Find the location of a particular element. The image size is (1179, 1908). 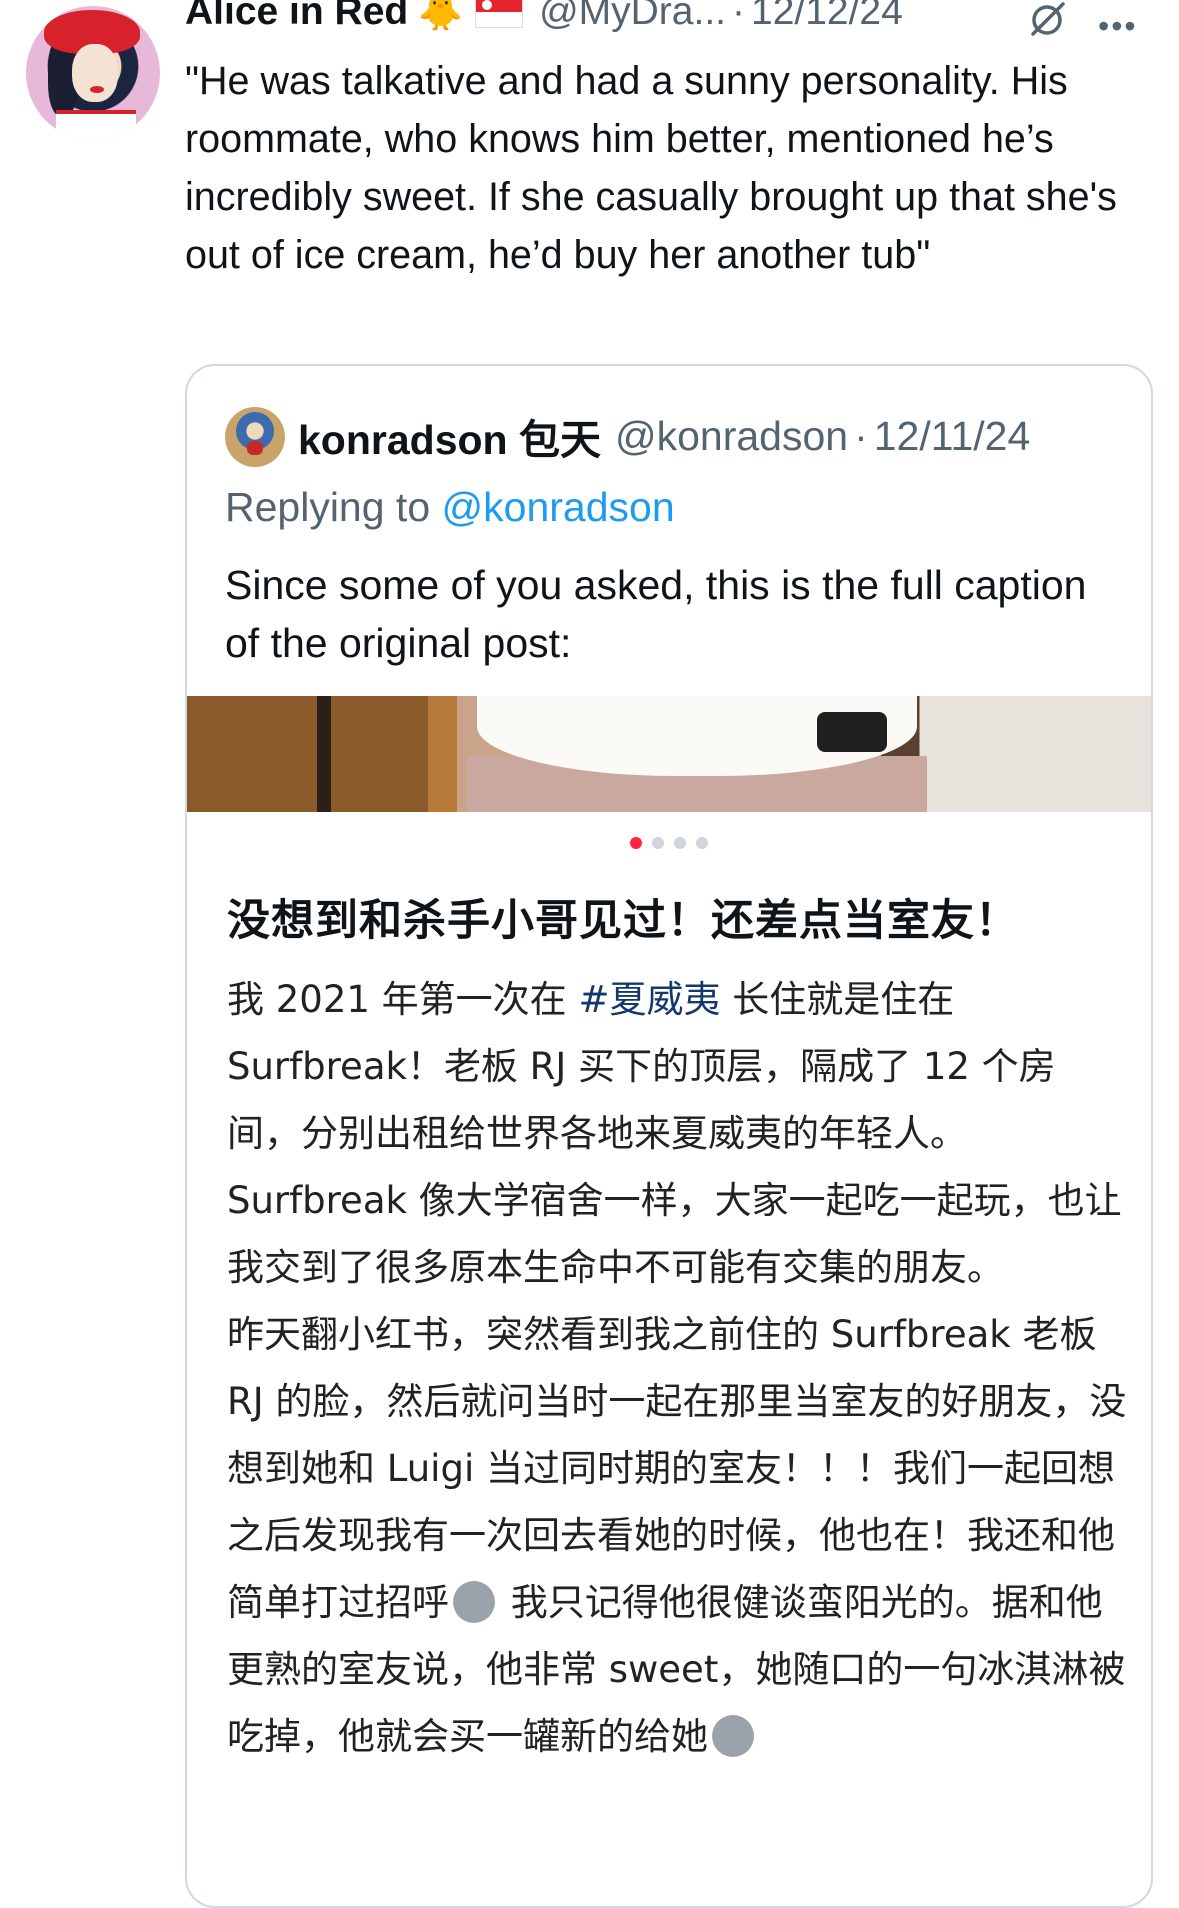

post-body-part1: 我 2021 年第一次在 is located at coordinates (403, 999).